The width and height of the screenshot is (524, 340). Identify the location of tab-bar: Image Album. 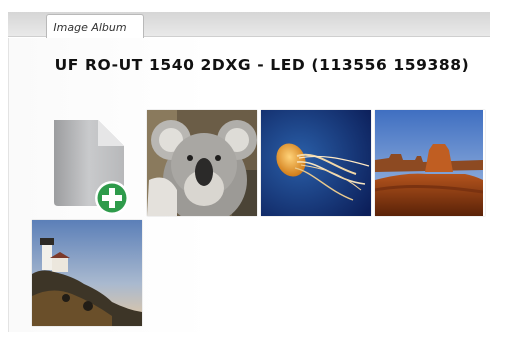
(249, 26).